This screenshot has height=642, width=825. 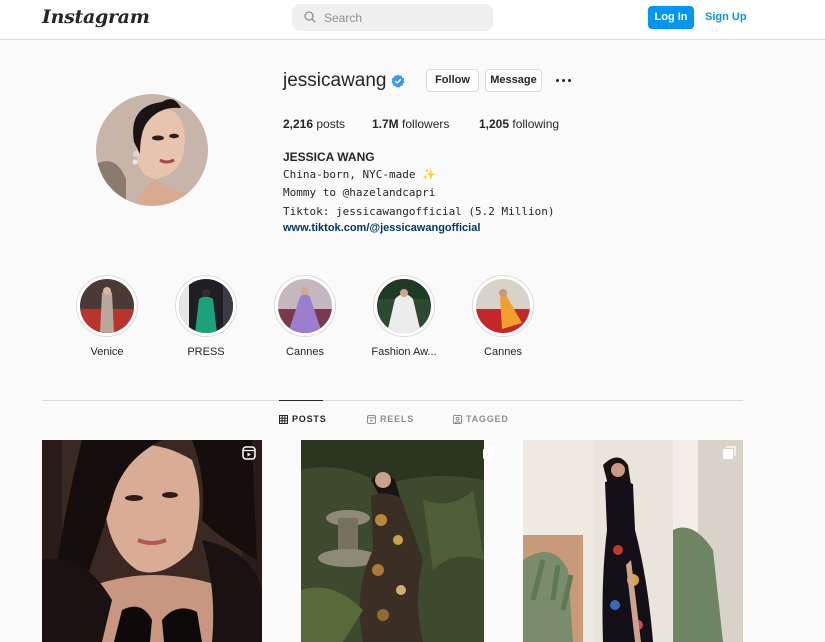 What do you see at coordinates (381, 228) in the screenshot?
I see `bio-link: www.tiktok.com/@jessicawangofficial` at bounding box center [381, 228].